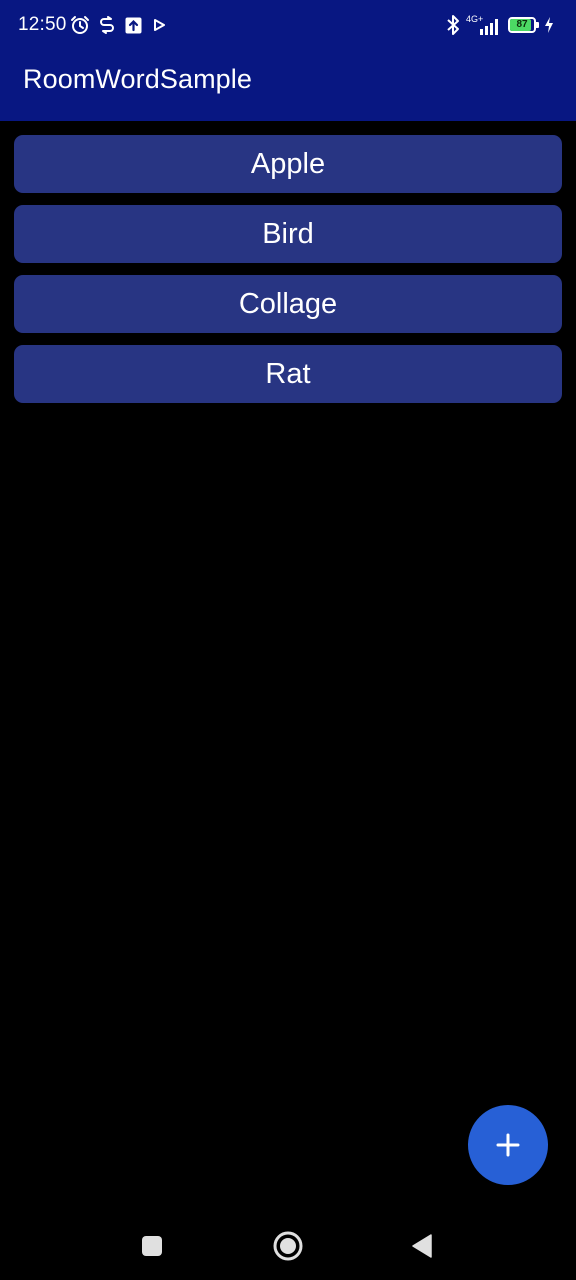 This screenshot has height=1280, width=576. What do you see at coordinates (288, 374) in the screenshot?
I see `list-item-word: Rat` at bounding box center [288, 374].